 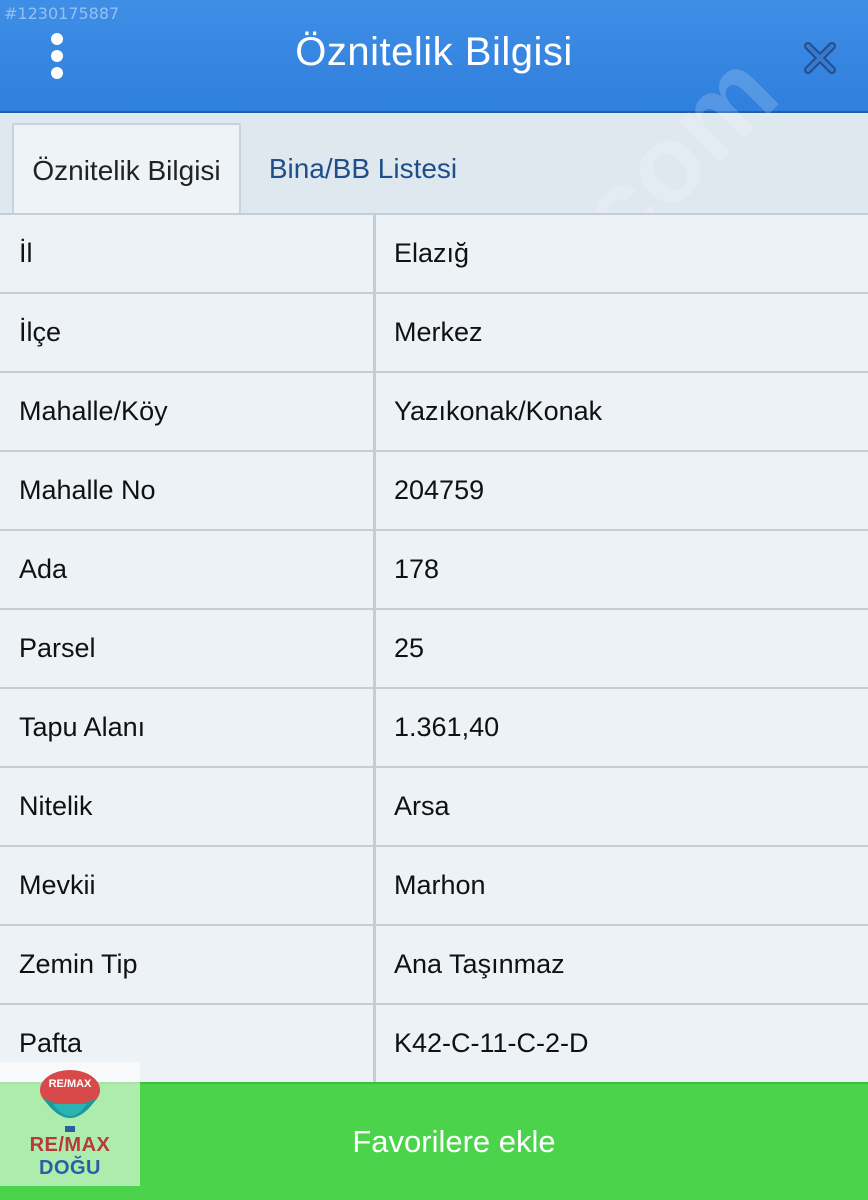 I want to click on attribute-label: Parsel, so click(x=186, y=648).